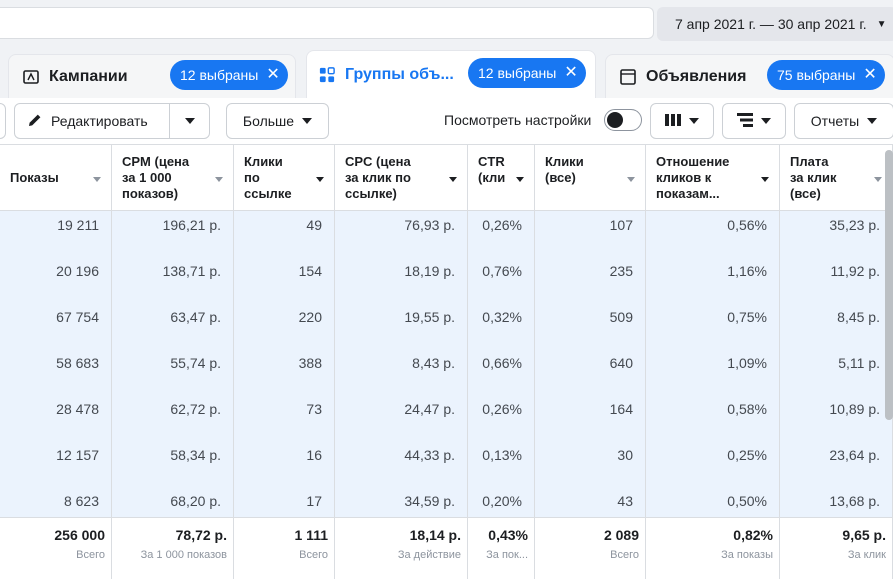 This screenshot has height=579, width=893. I want to click on table-cell: 58,34 р., so click(195, 455).